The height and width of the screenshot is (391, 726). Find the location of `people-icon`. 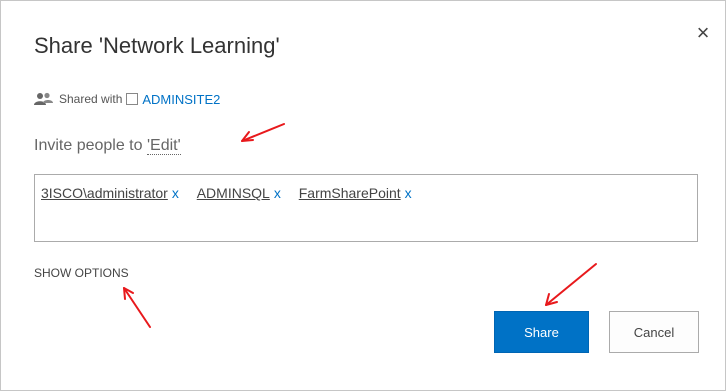

people-icon is located at coordinates (43, 98).